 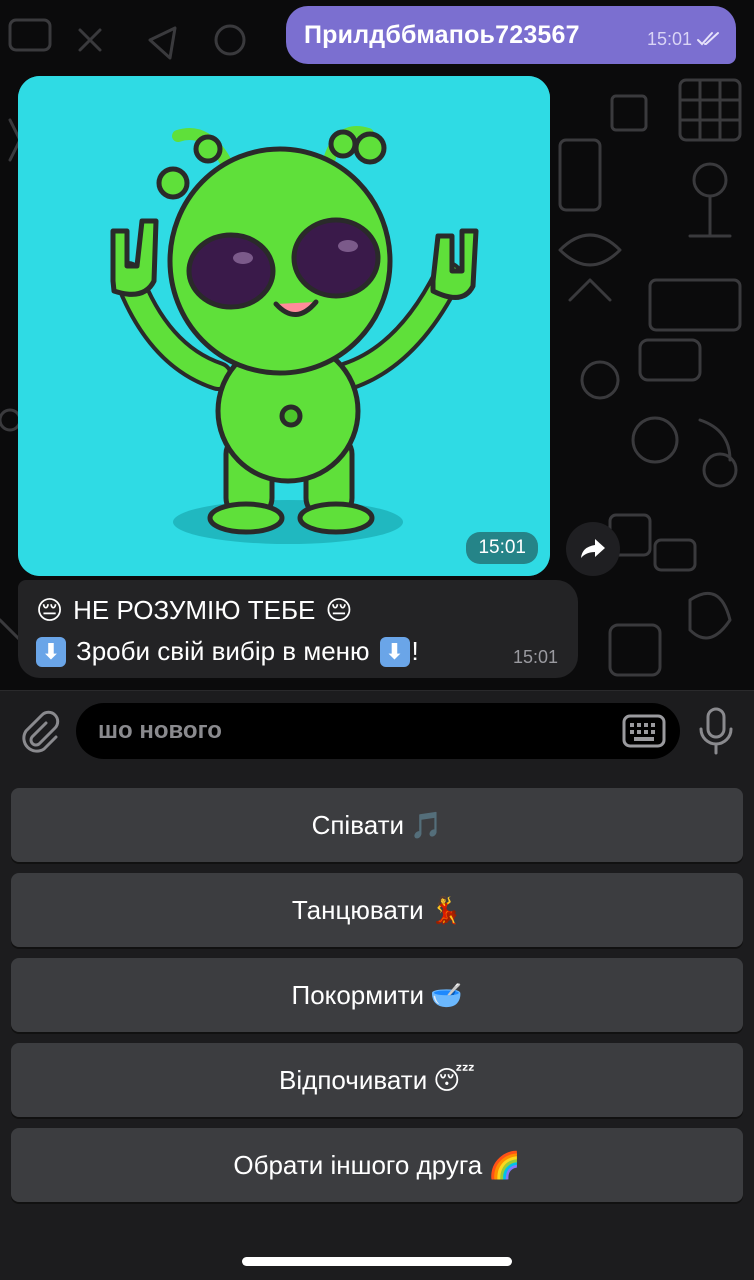 I want to click on down-arrow-emoji-2: ⬇, so click(x=394, y=651).